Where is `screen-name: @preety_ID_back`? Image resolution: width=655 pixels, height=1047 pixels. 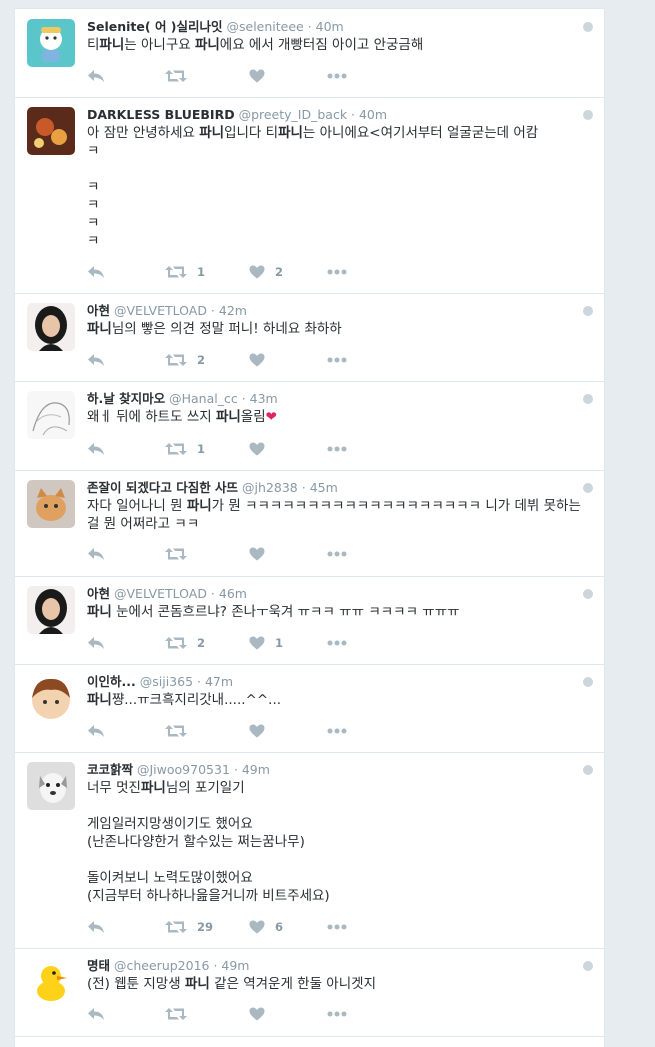
screen-name: @preety_ID_back is located at coordinates (293, 114).